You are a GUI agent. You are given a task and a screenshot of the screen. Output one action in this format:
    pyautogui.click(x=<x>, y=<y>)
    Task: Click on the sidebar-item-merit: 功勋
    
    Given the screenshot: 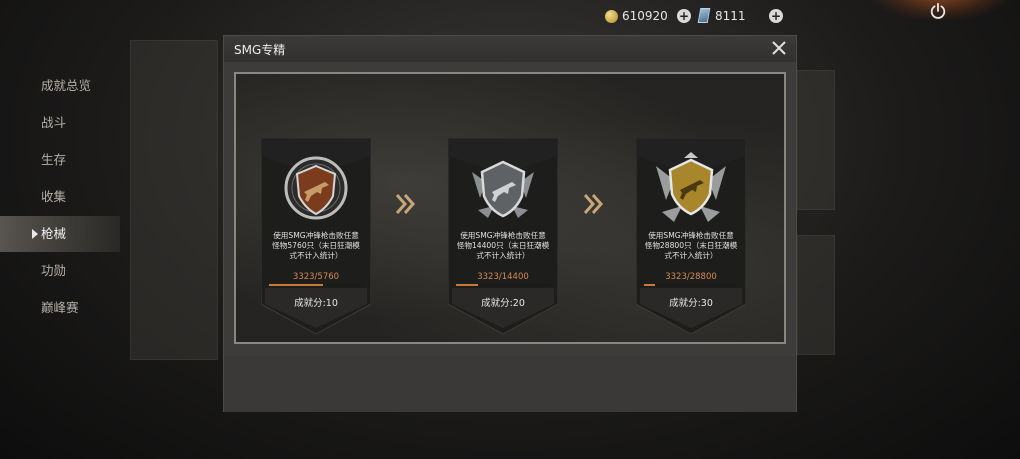 What is the action you would take?
    pyautogui.click(x=60, y=271)
    